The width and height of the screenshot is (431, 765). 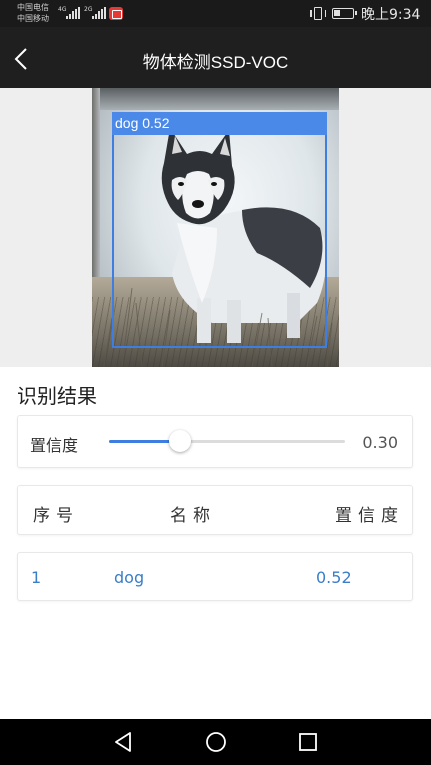 What do you see at coordinates (116, 13) in the screenshot?
I see `screen-record-icon` at bounding box center [116, 13].